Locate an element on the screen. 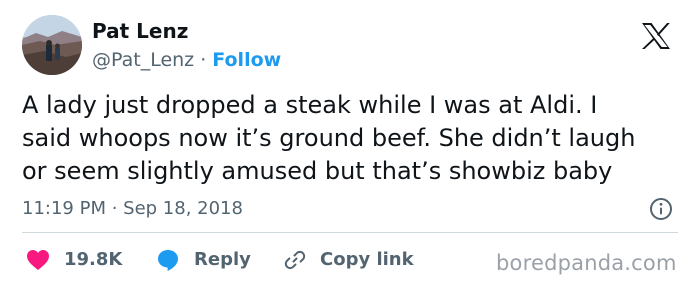 Image resolution: width=700 pixels, height=287 pixels. x-logo-icon is located at coordinates (656, 36).